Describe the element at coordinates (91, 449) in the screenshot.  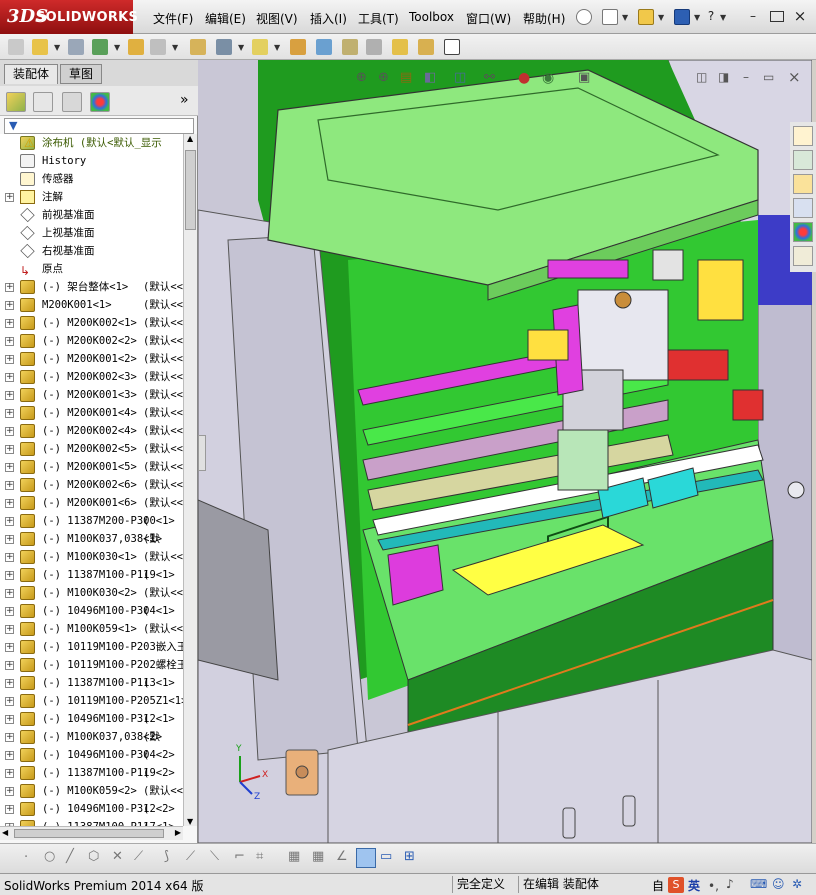
I see `tree-item: + (-) M200K002<5> (默认<<` at that location.